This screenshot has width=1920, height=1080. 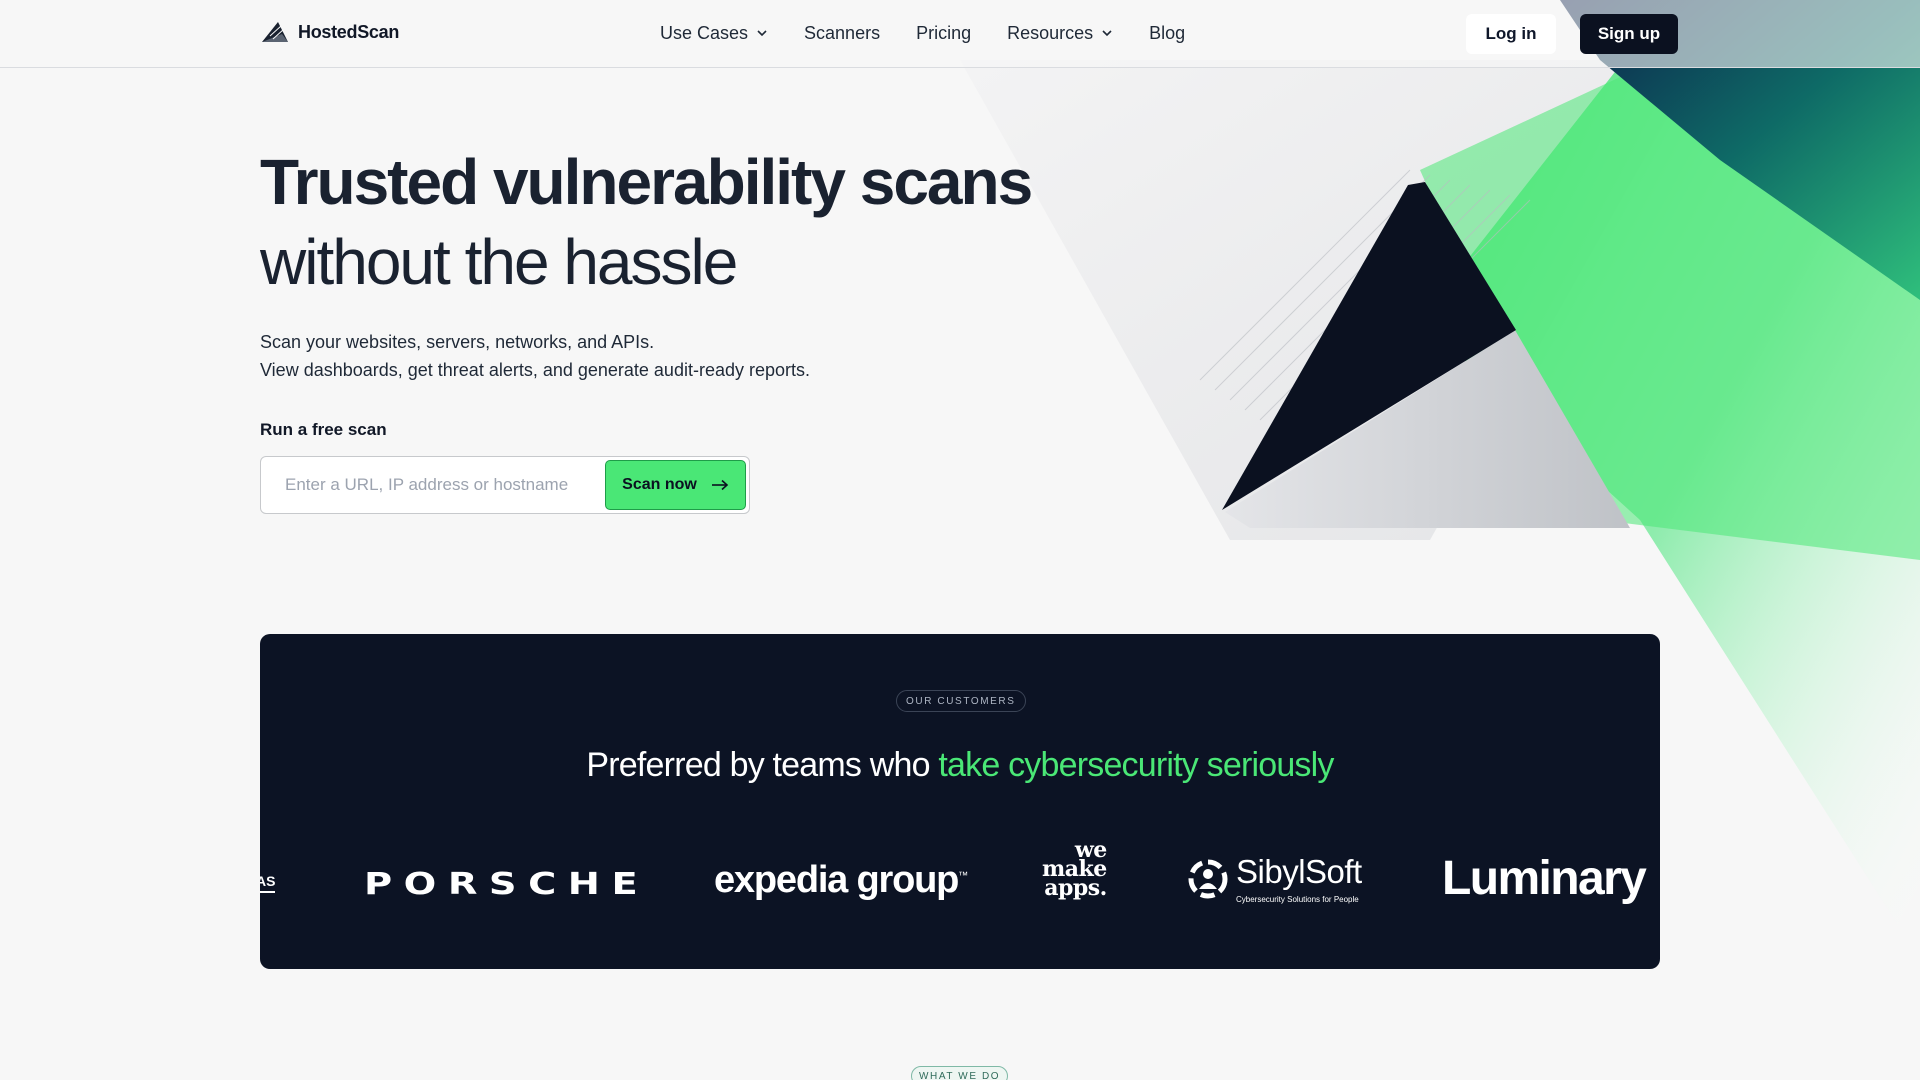 What do you see at coordinates (1075, 888) in the screenshot?
I see `wemake-line-3: apps.` at bounding box center [1075, 888].